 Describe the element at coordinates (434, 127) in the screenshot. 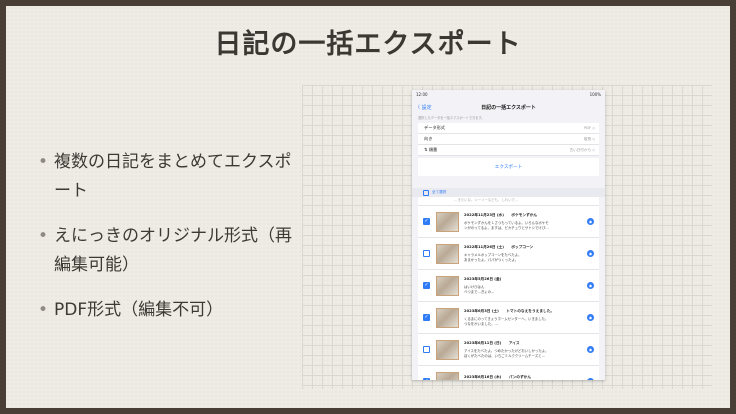

I see `setting-label: データ形式` at that location.